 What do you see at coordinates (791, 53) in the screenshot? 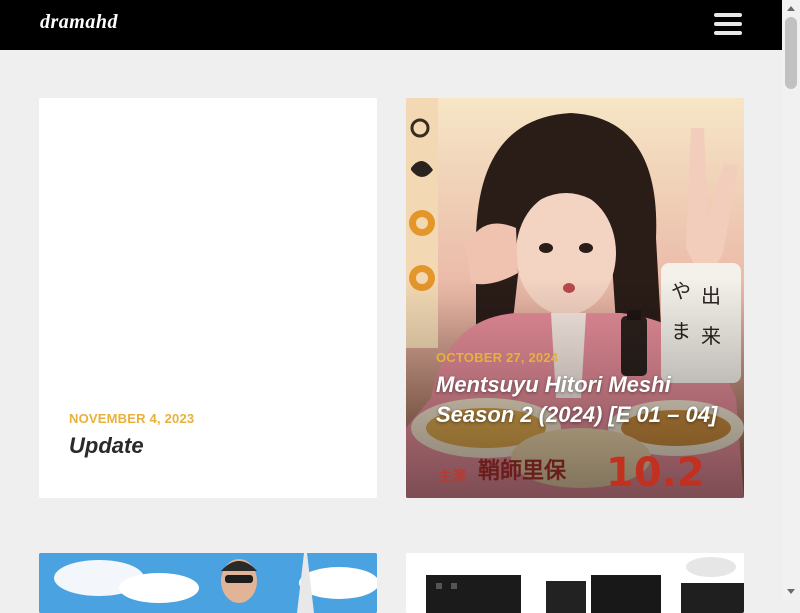
I see `scrollbar-thumb` at bounding box center [791, 53].